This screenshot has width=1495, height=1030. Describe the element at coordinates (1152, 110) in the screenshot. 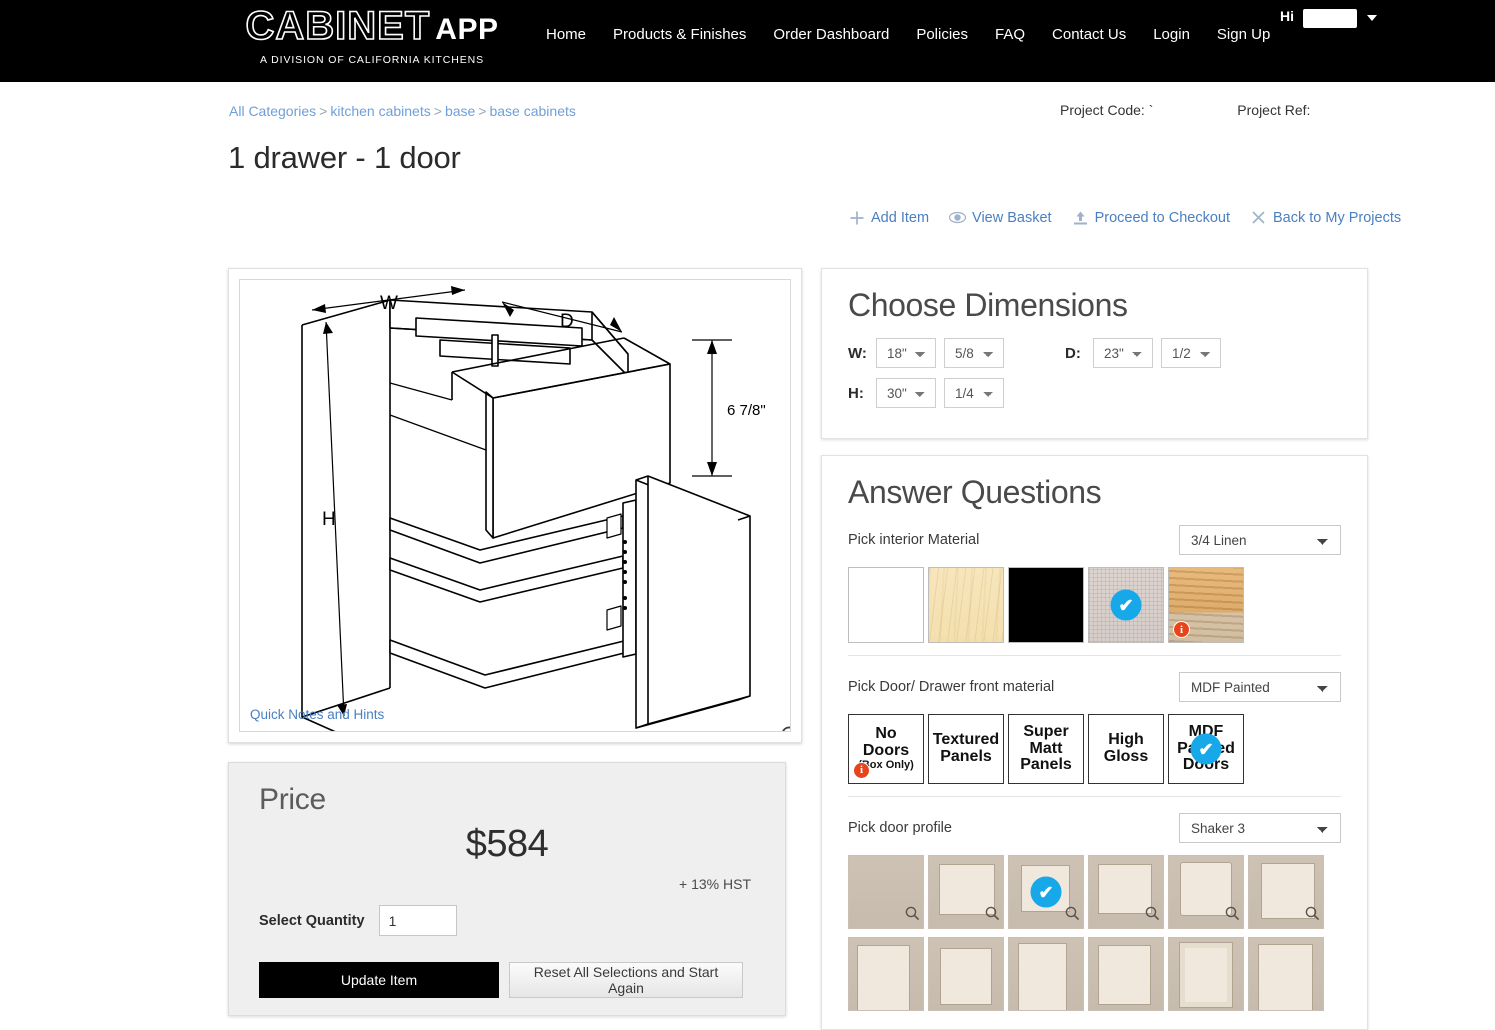

I see `project-code-value: `` at that location.